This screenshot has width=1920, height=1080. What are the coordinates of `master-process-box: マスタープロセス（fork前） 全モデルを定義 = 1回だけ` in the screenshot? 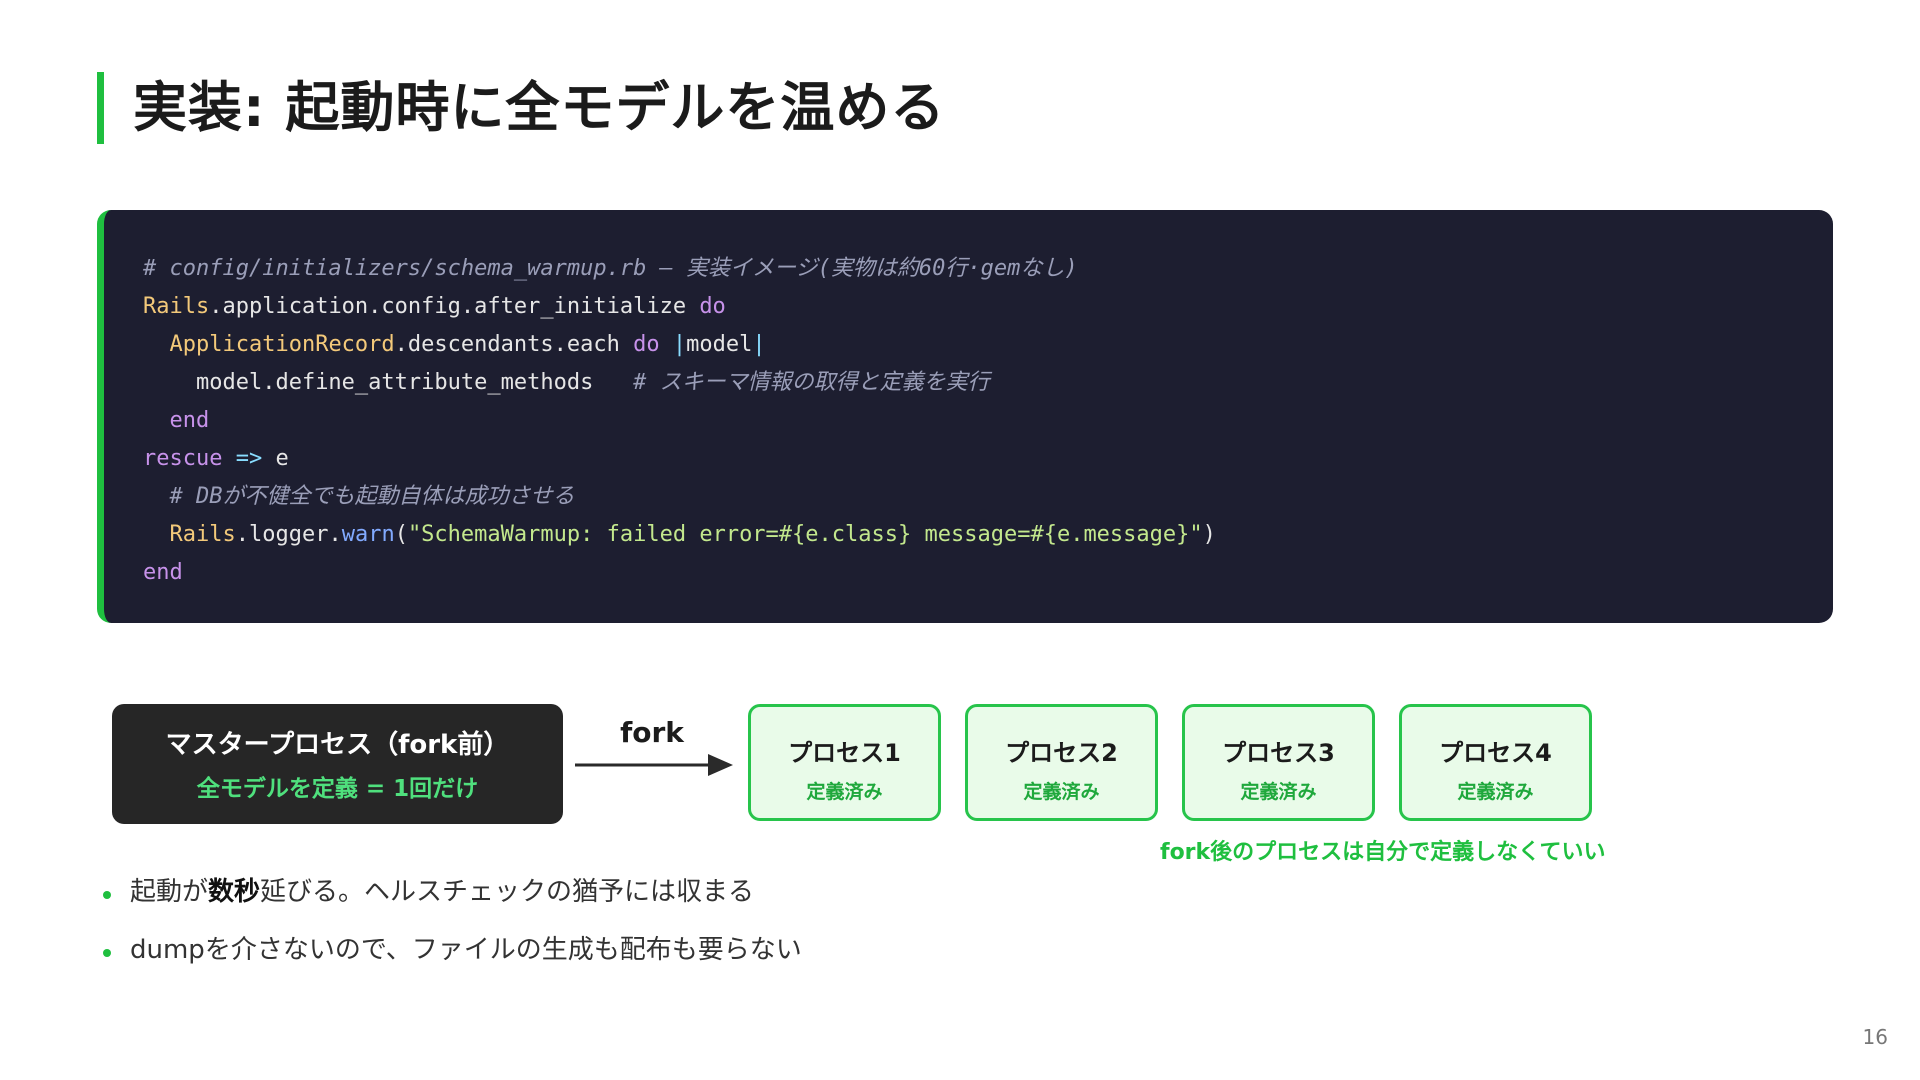 It's located at (337, 764).